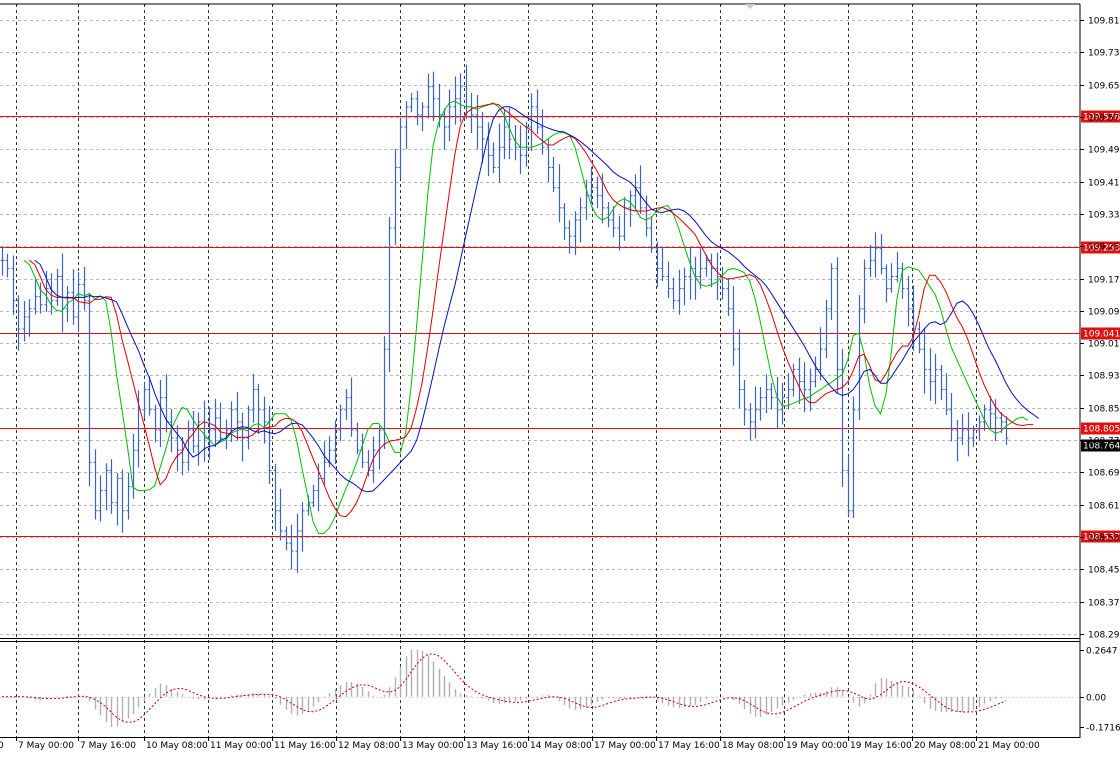 This screenshot has height=758, width=1120. Describe the element at coordinates (1101, 430) in the screenshot. I see `level-label: 108.805` at that location.